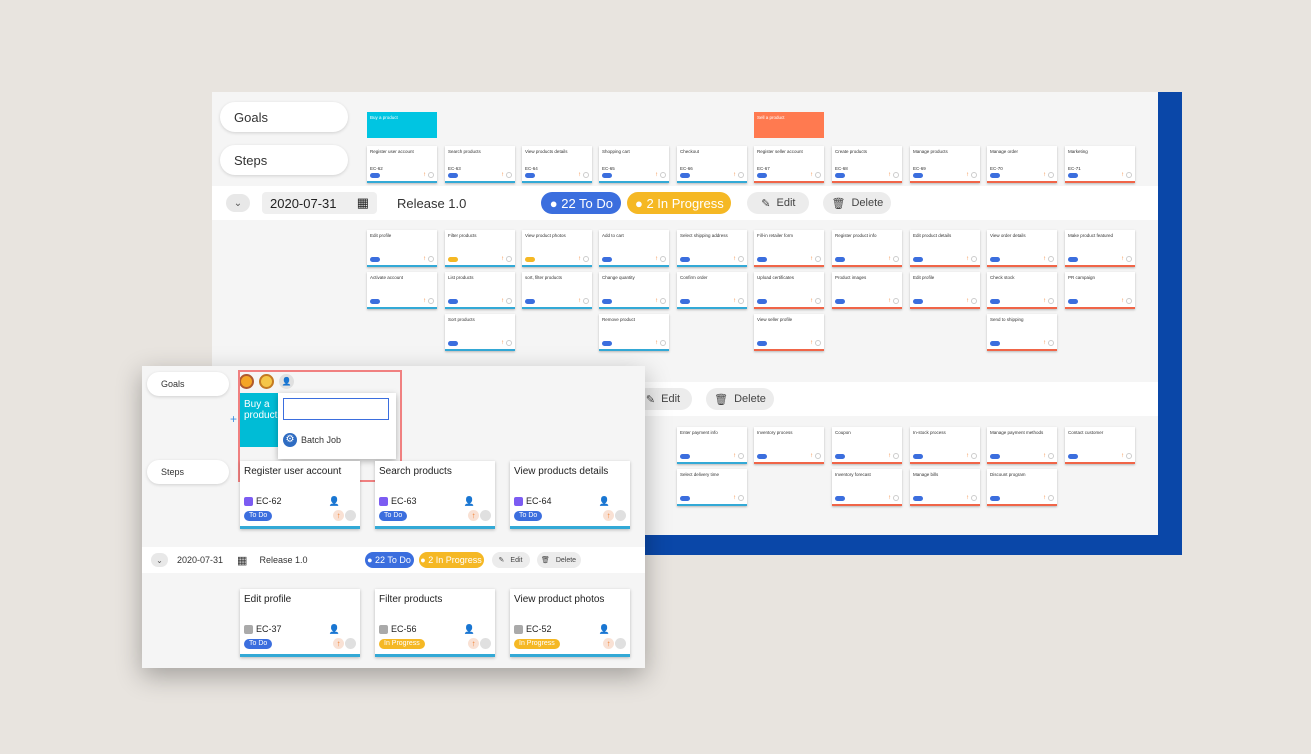 The width and height of the screenshot is (1311, 754). Describe the element at coordinates (402, 125) in the screenshot. I see `goal-card: Buy a product` at that location.